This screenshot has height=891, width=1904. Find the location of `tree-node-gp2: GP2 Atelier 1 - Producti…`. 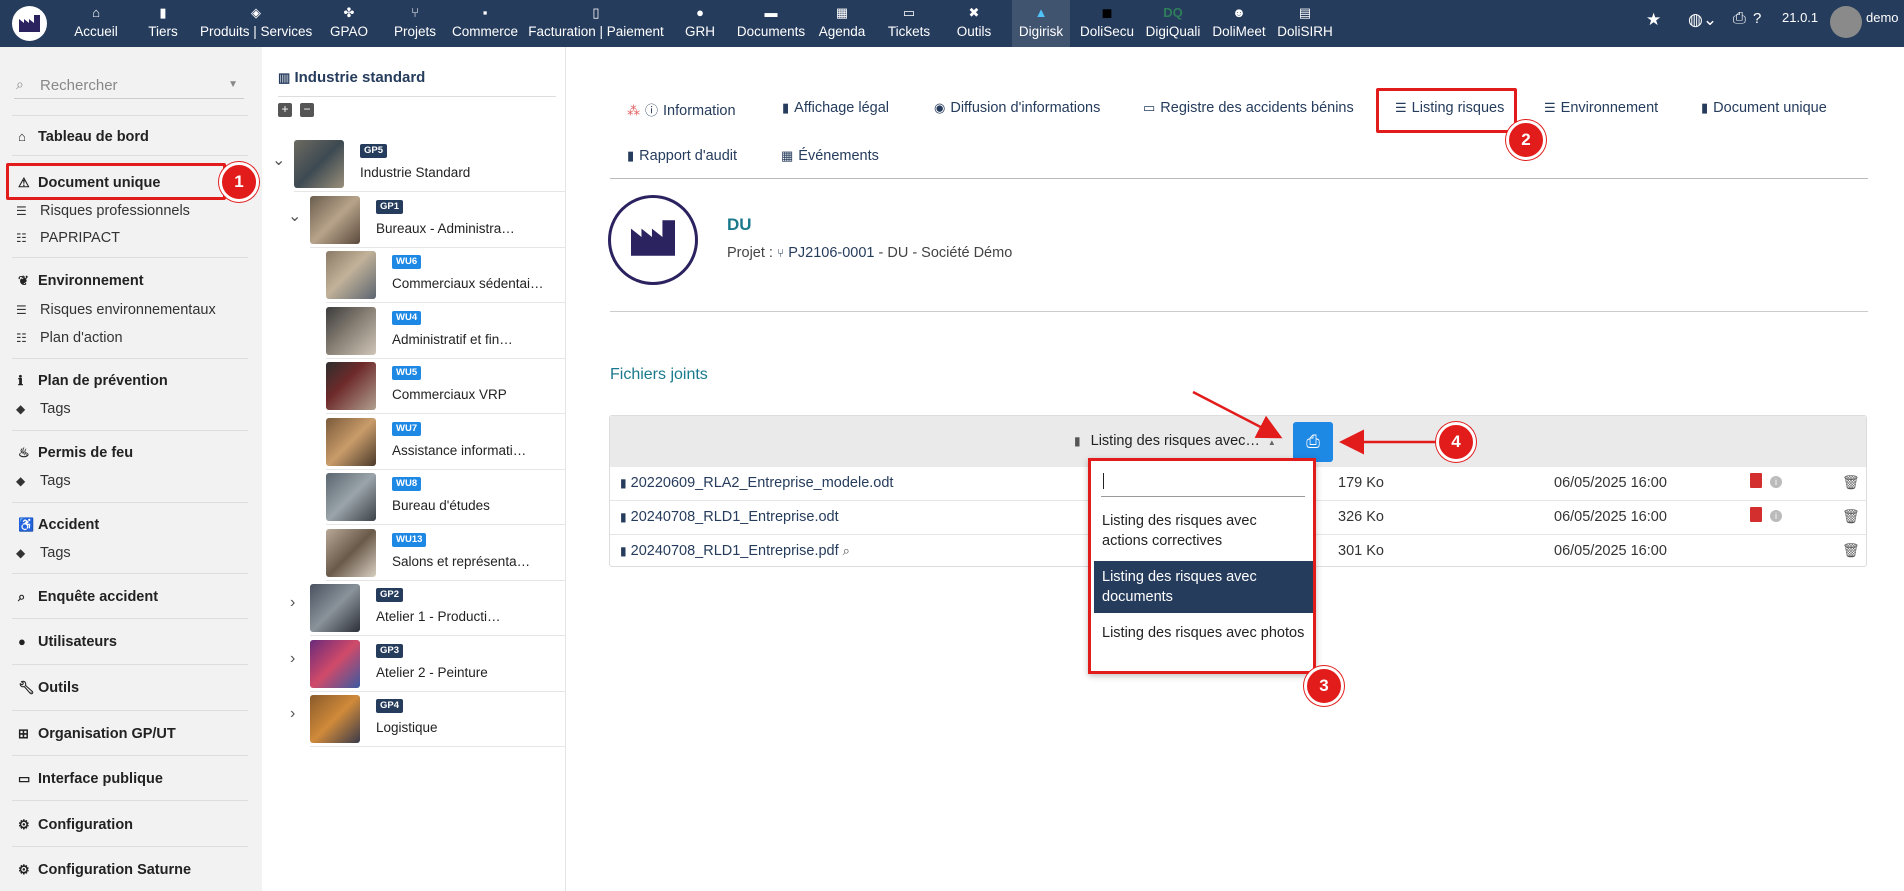

tree-node-gp2: GP2 Atelier 1 - Producti… is located at coordinates (438, 609).